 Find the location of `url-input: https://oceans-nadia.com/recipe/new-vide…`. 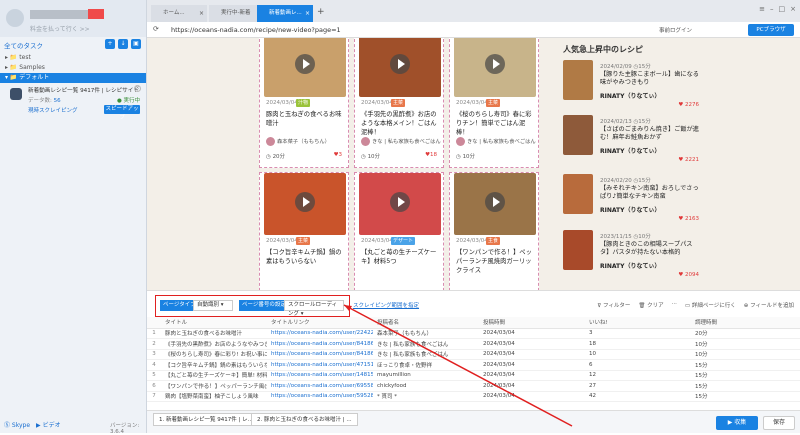

url-input: https://oceans-nadia.com/recipe/new-vide… is located at coordinates (256, 30).